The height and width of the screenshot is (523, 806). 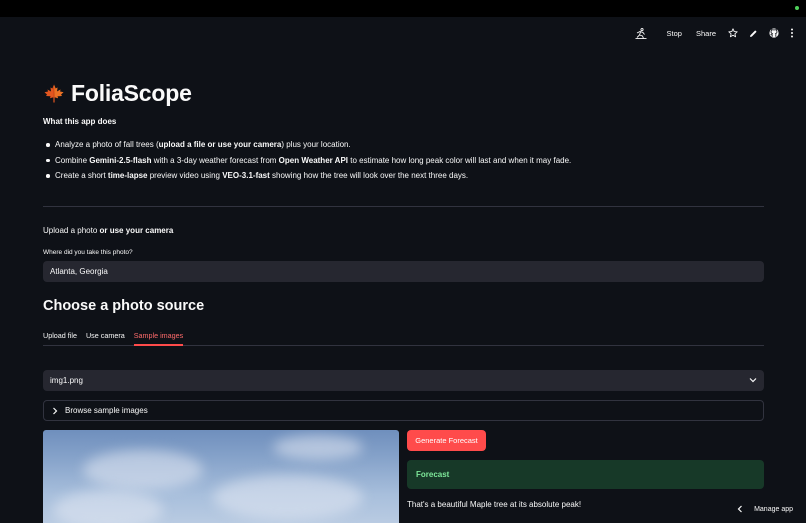 I want to click on chevron-left-icon, so click(x=740, y=509).